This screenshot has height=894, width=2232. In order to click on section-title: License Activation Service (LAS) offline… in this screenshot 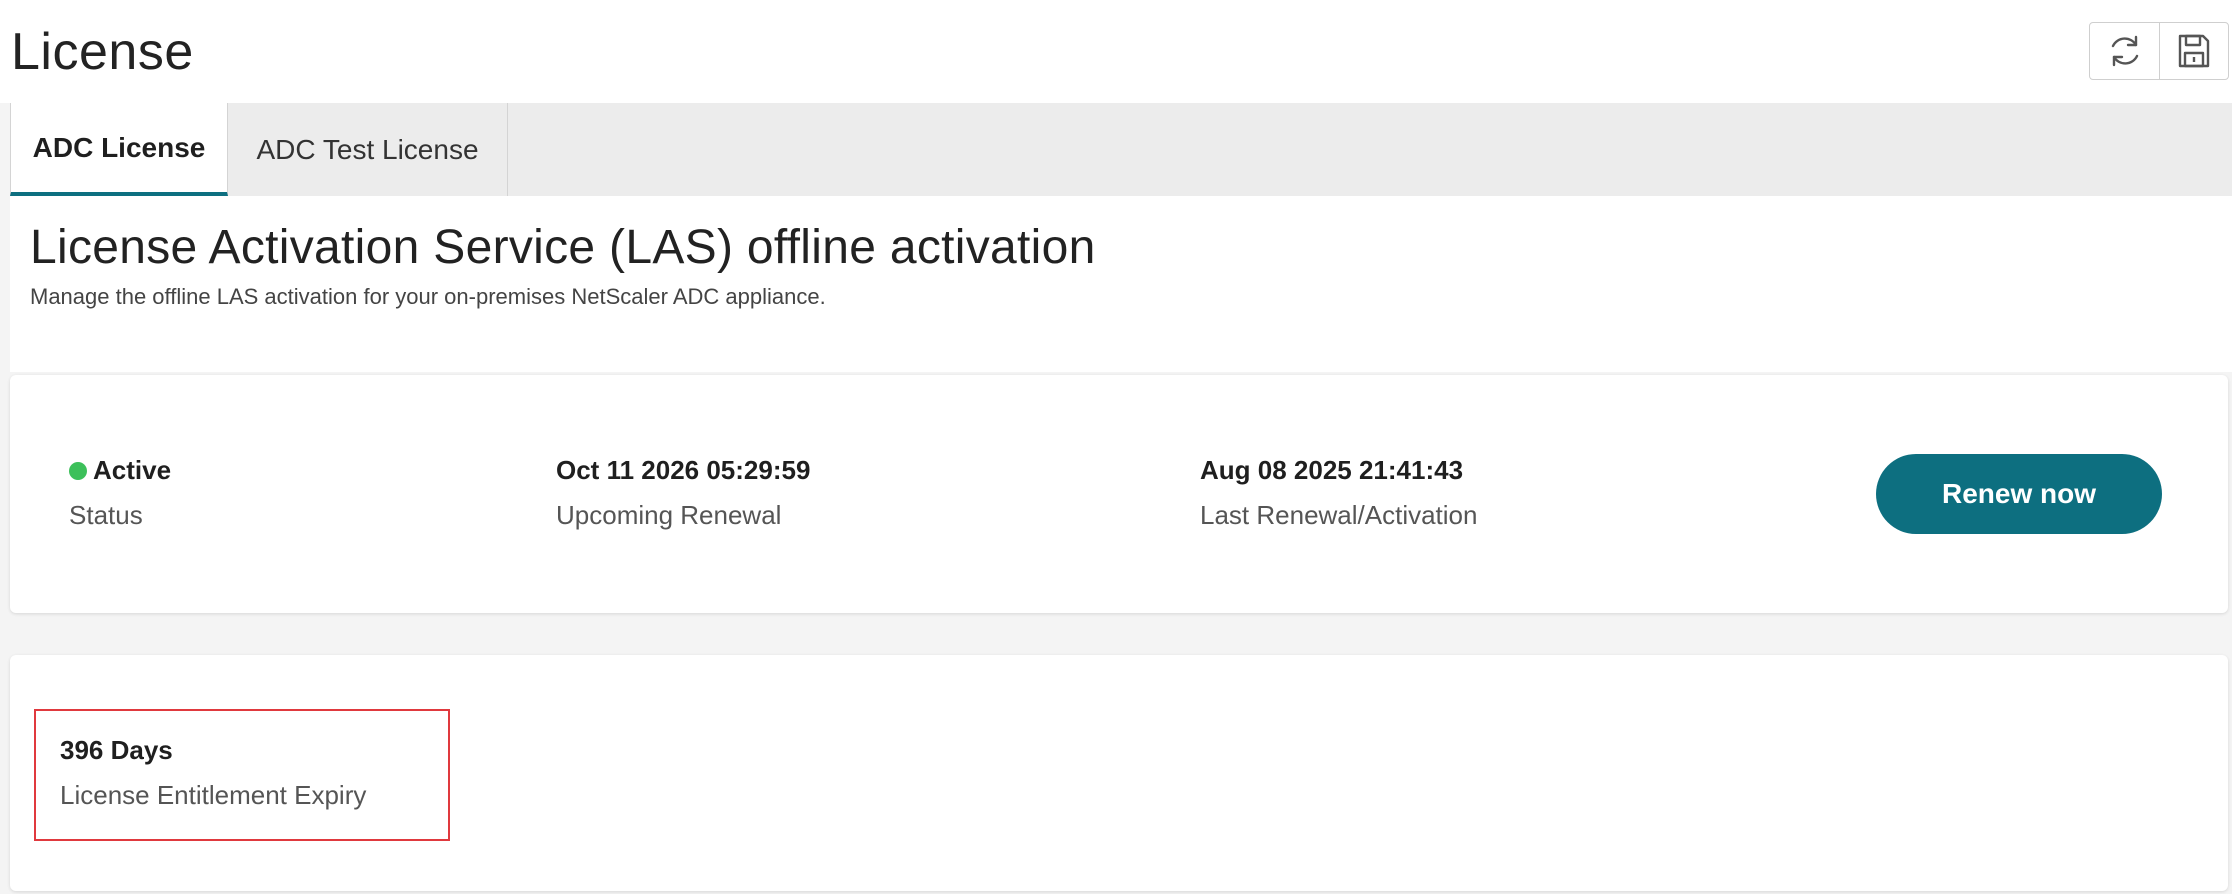, I will do `click(563, 247)`.